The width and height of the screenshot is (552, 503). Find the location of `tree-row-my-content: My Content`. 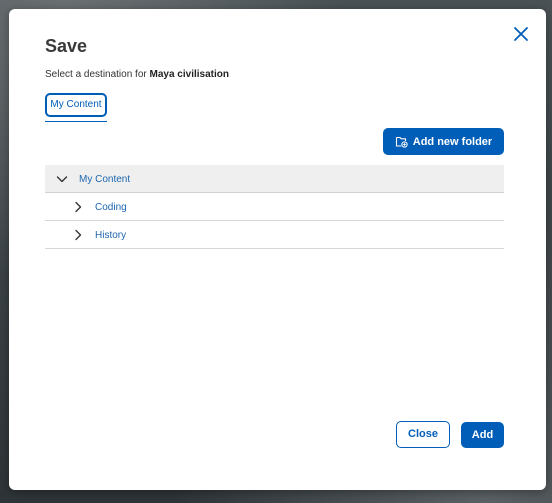

tree-row-my-content: My Content is located at coordinates (274, 179).